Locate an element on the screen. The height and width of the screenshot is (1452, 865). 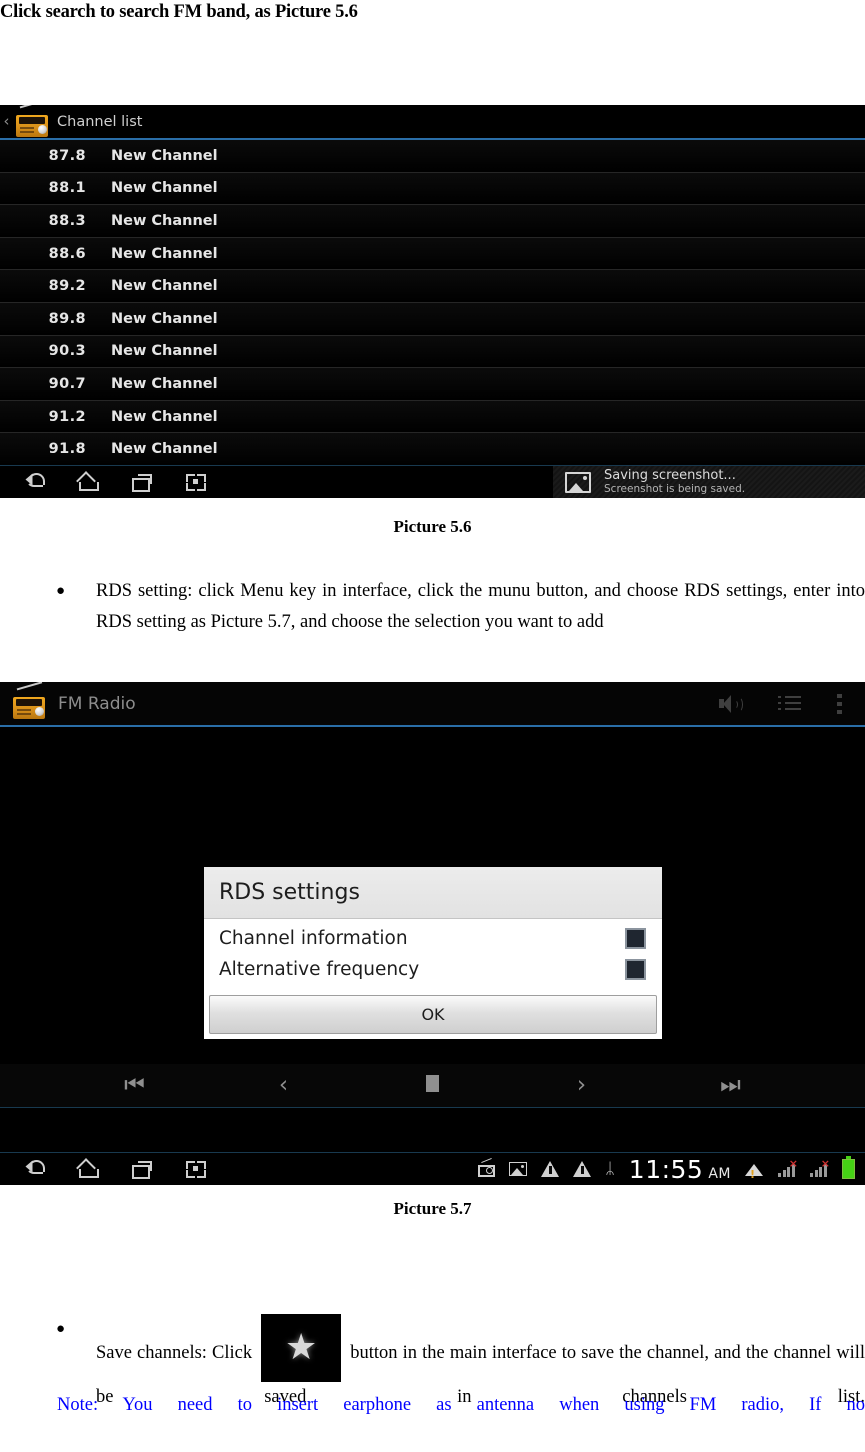
option-label: Channel information is located at coordinates (313, 938).